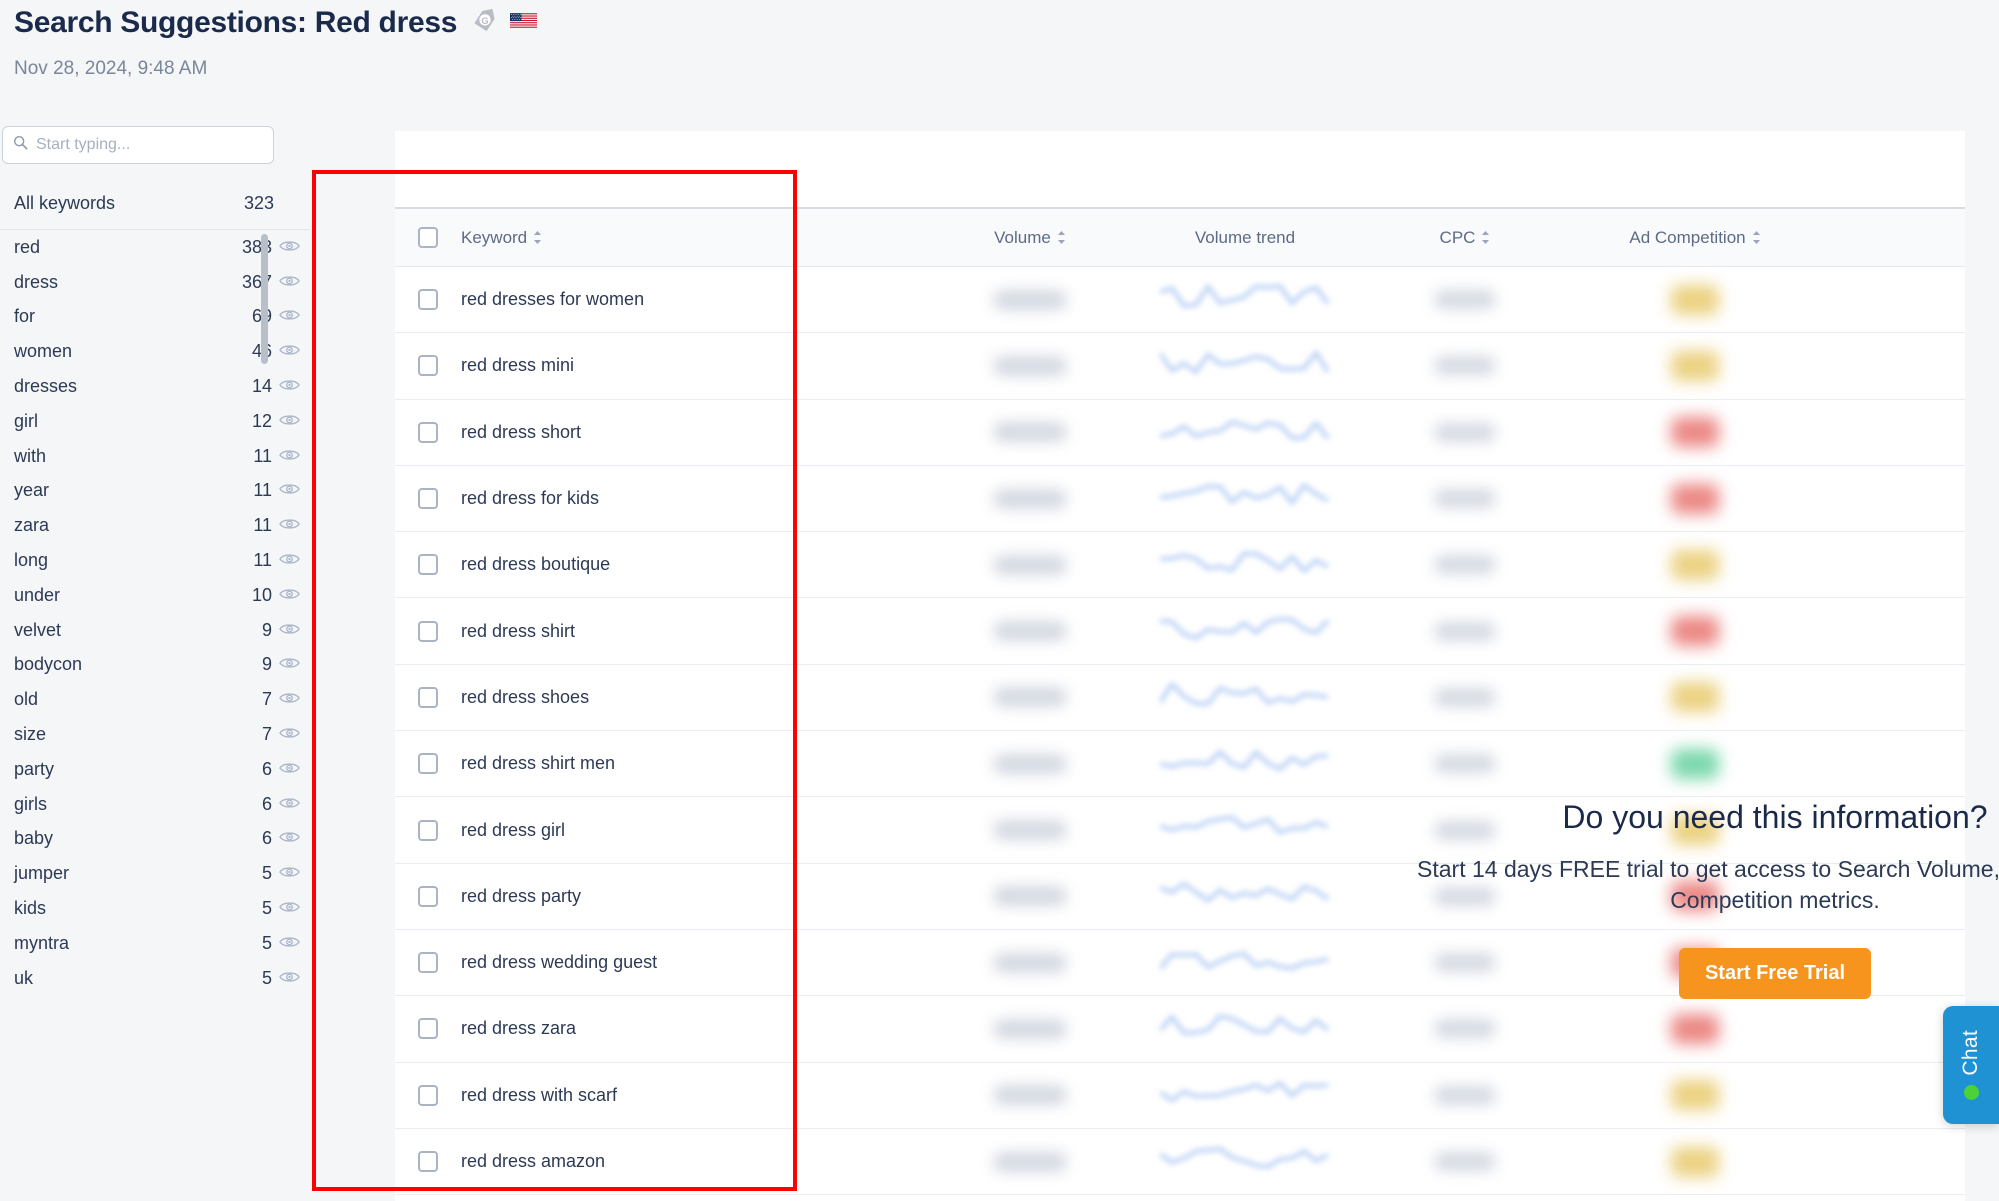 The image size is (1999, 1201). I want to click on sidebar-keyword-row: myntra 5, so click(155, 943).